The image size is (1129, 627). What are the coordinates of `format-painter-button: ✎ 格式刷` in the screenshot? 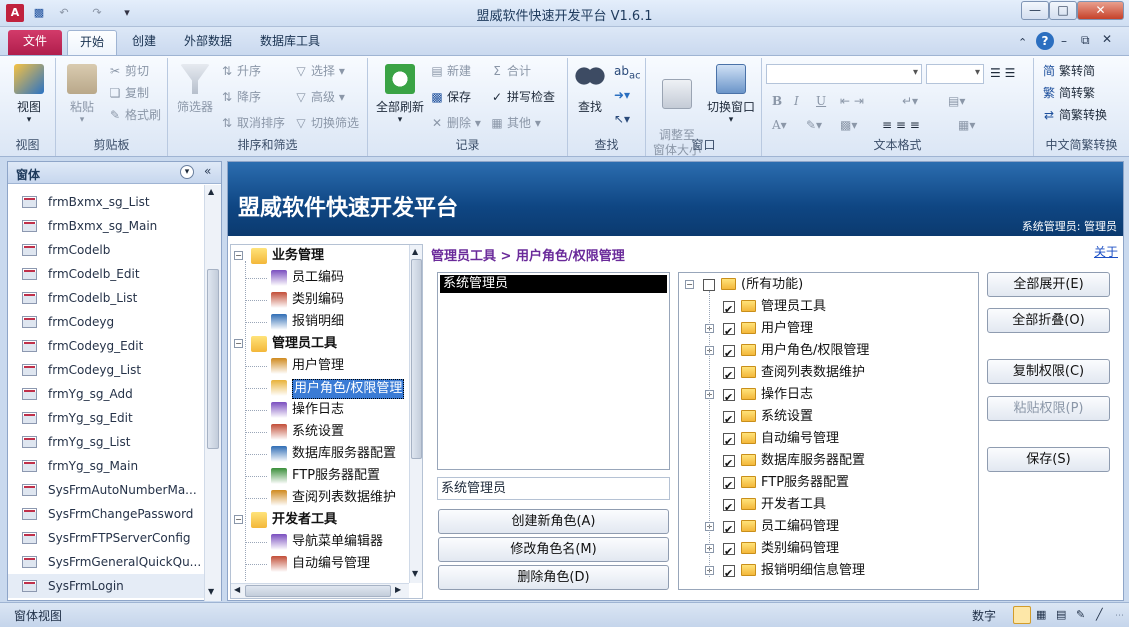 It's located at (134, 115).